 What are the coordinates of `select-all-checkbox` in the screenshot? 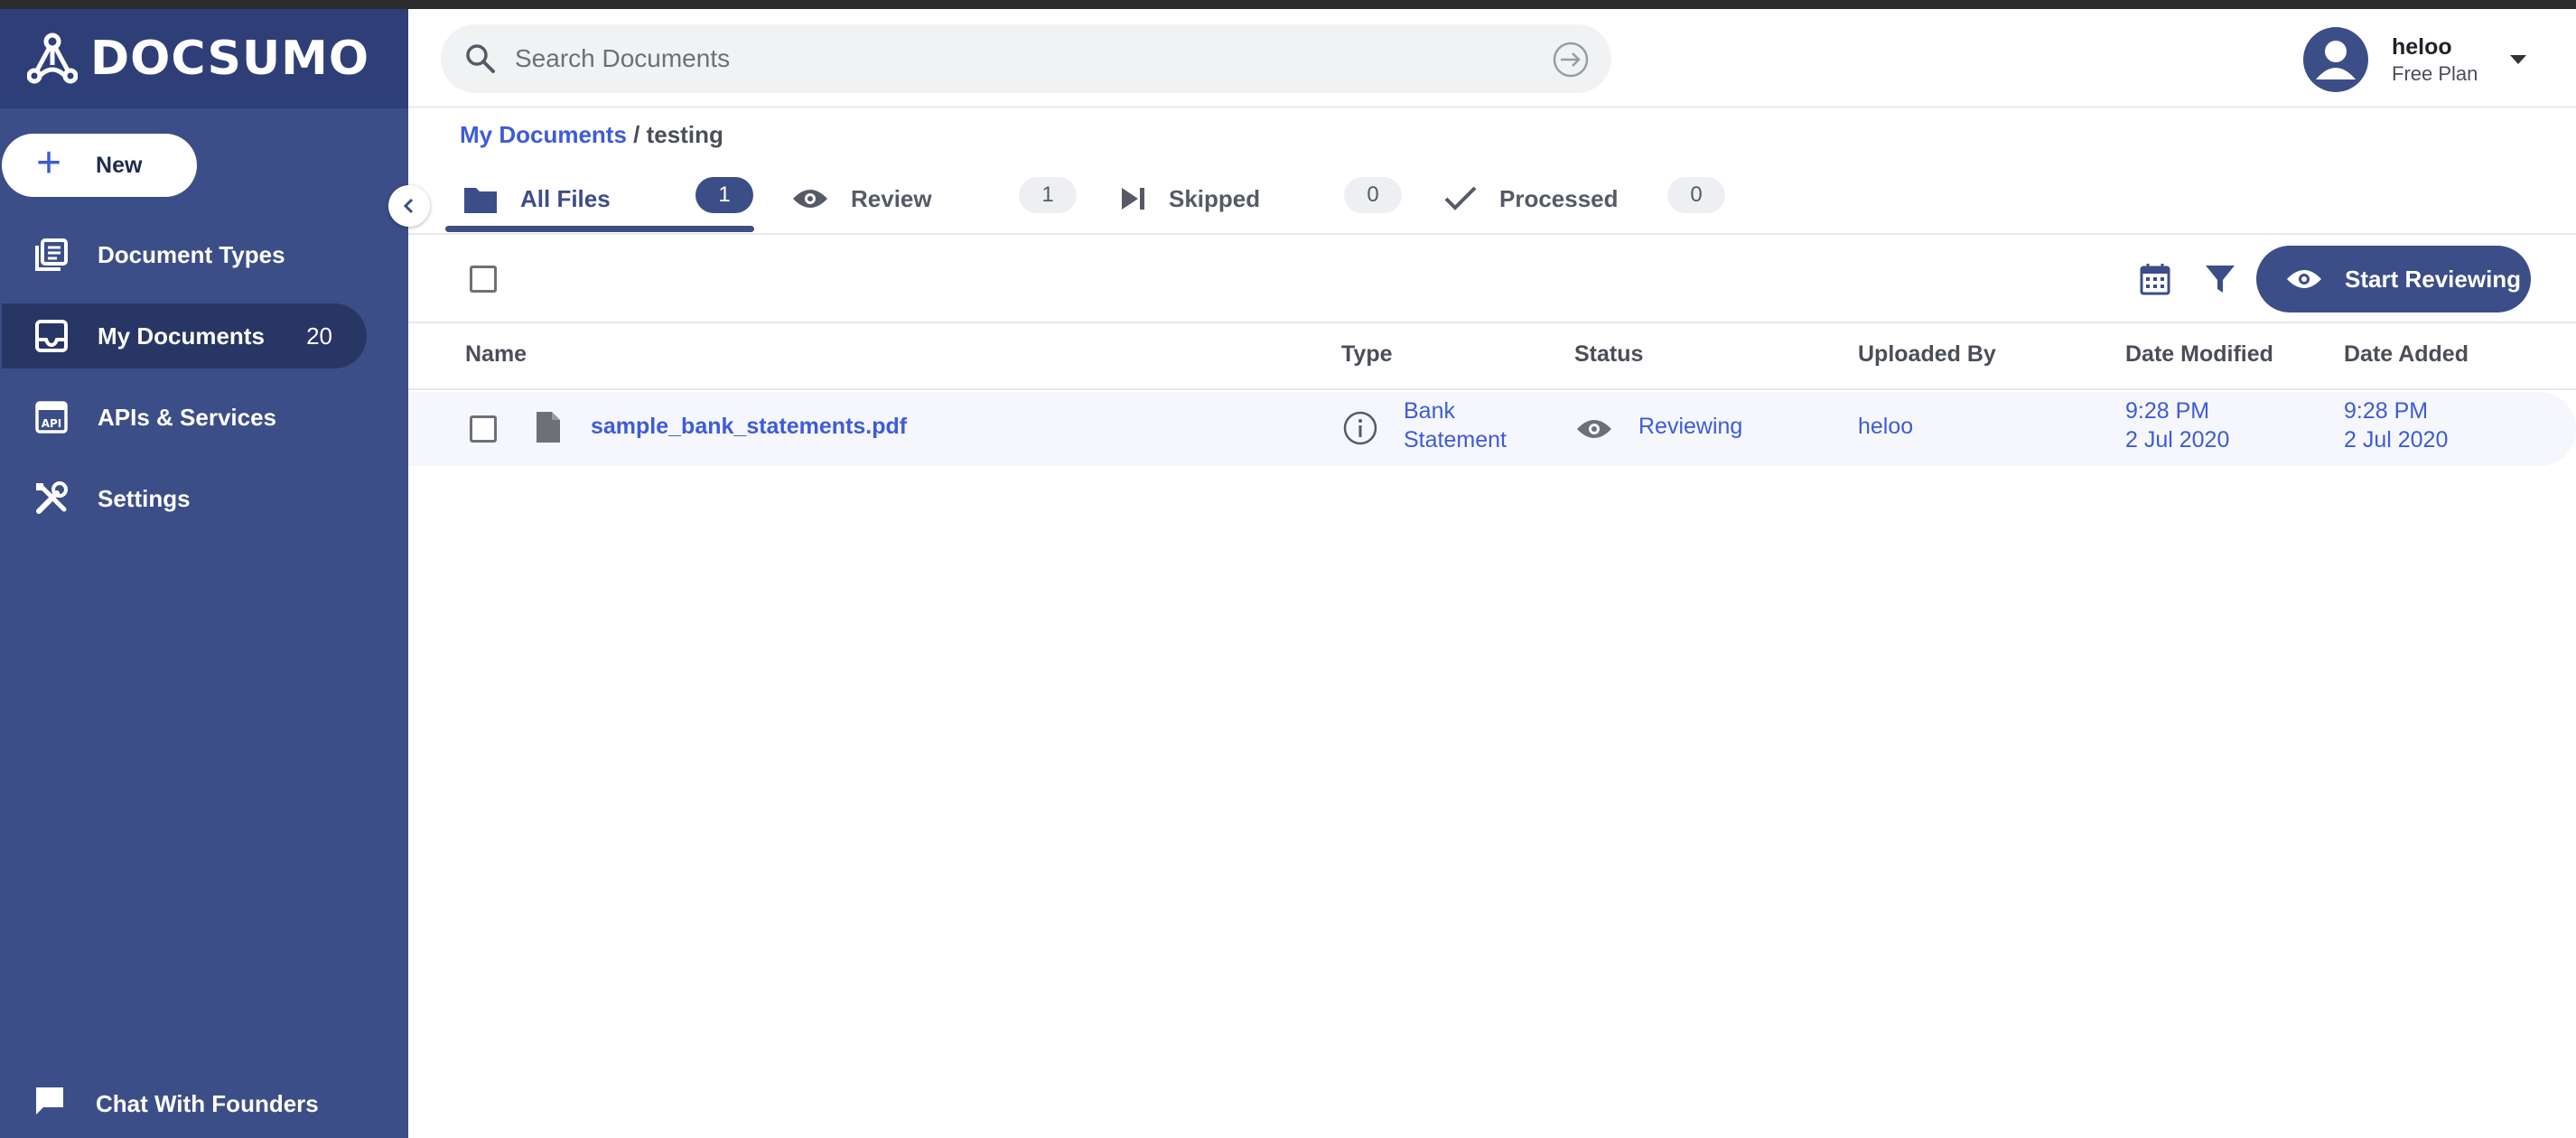 It's located at (483, 279).